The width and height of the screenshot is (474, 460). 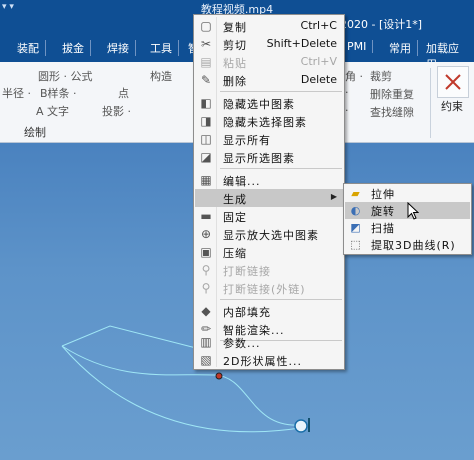 What do you see at coordinates (206, 270) in the screenshot?
I see `break-link-icon: ⚲` at bounding box center [206, 270].